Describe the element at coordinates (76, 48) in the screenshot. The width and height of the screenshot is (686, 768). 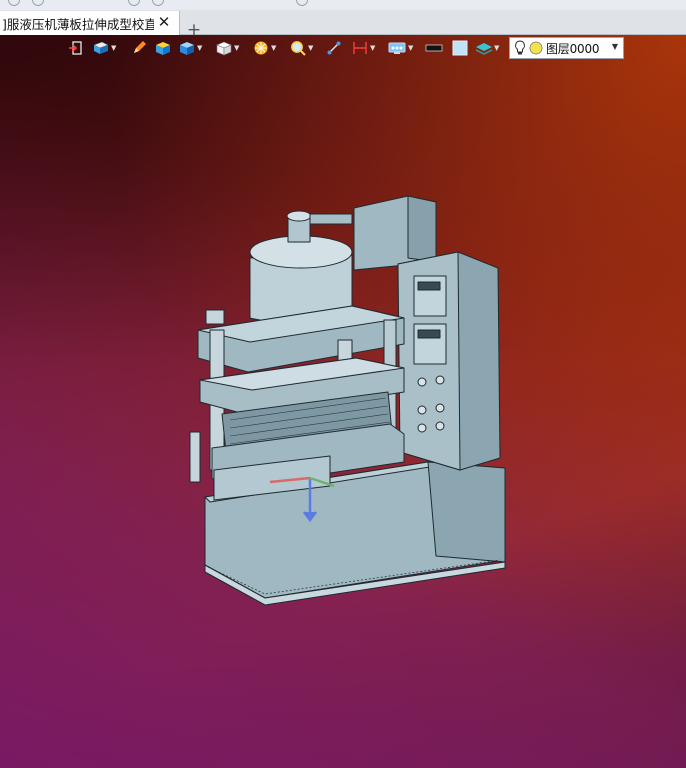
I see `exit-icon` at that location.